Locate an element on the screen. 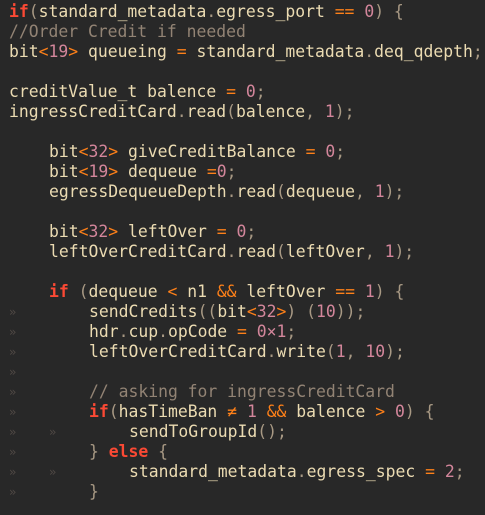 Image resolution: width=485 pixels, height=515 pixels. code-token: egress_port is located at coordinates (275, 11).